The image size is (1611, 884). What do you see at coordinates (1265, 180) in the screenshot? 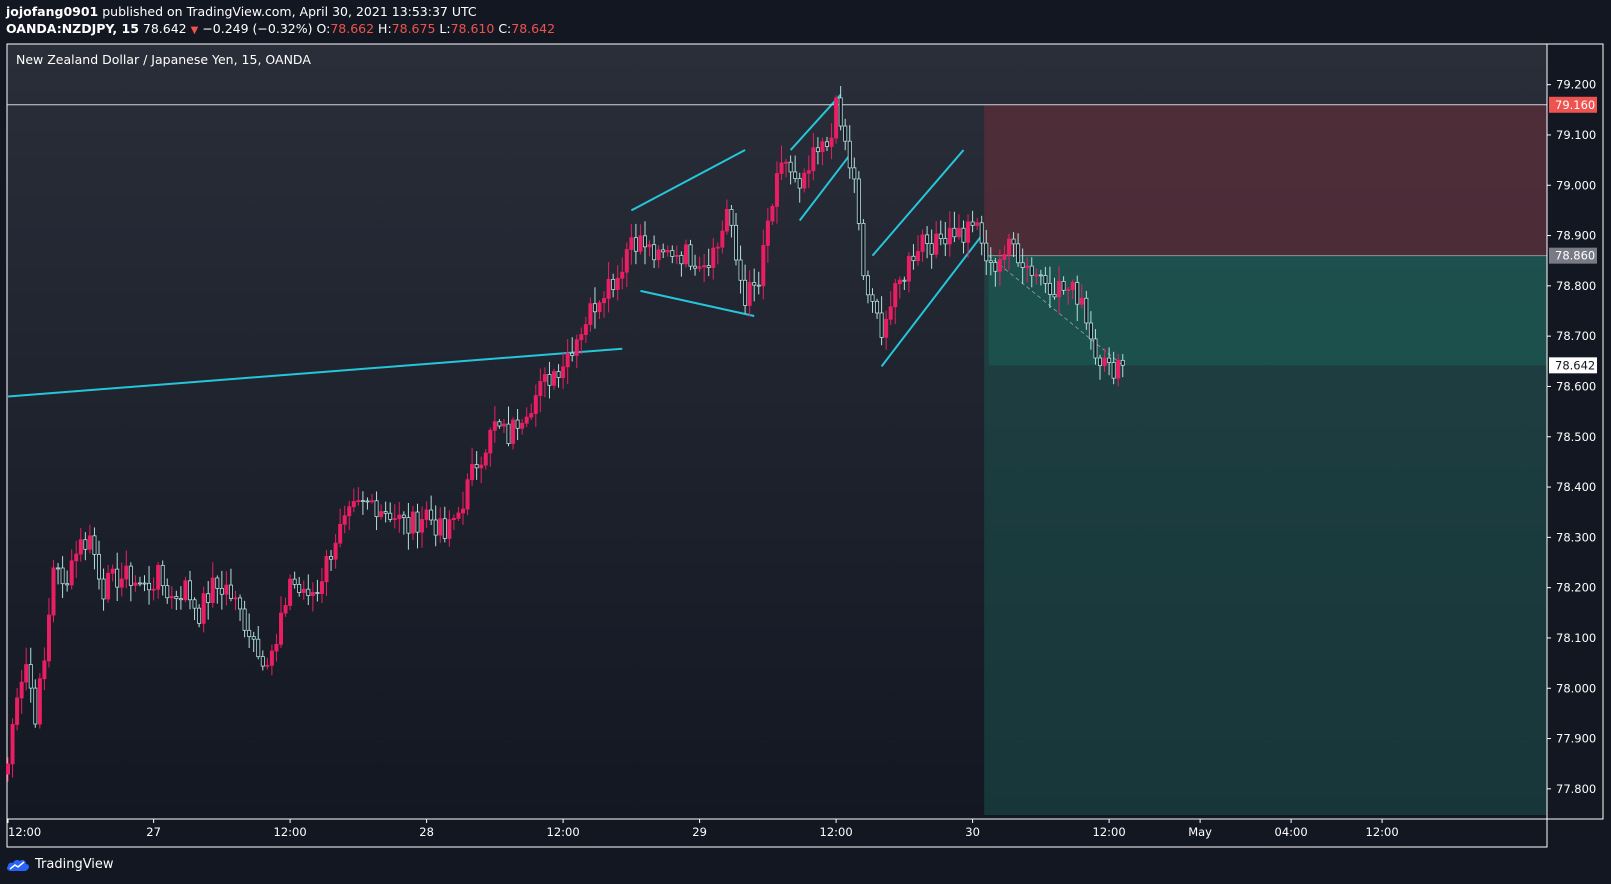
I see `stop-loss-zone` at bounding box center [1265, 180].